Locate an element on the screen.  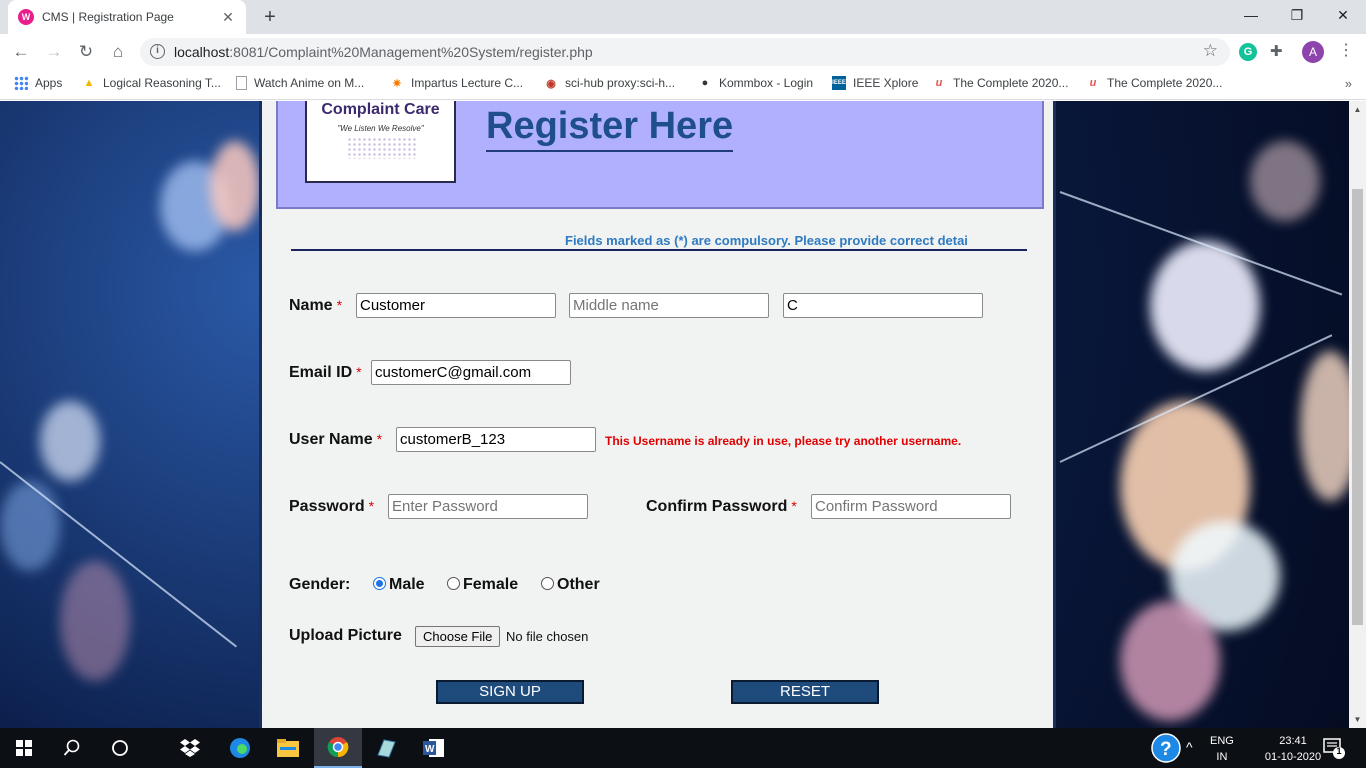
chrome-taskbar-icon is located at coordinates (338, 748).